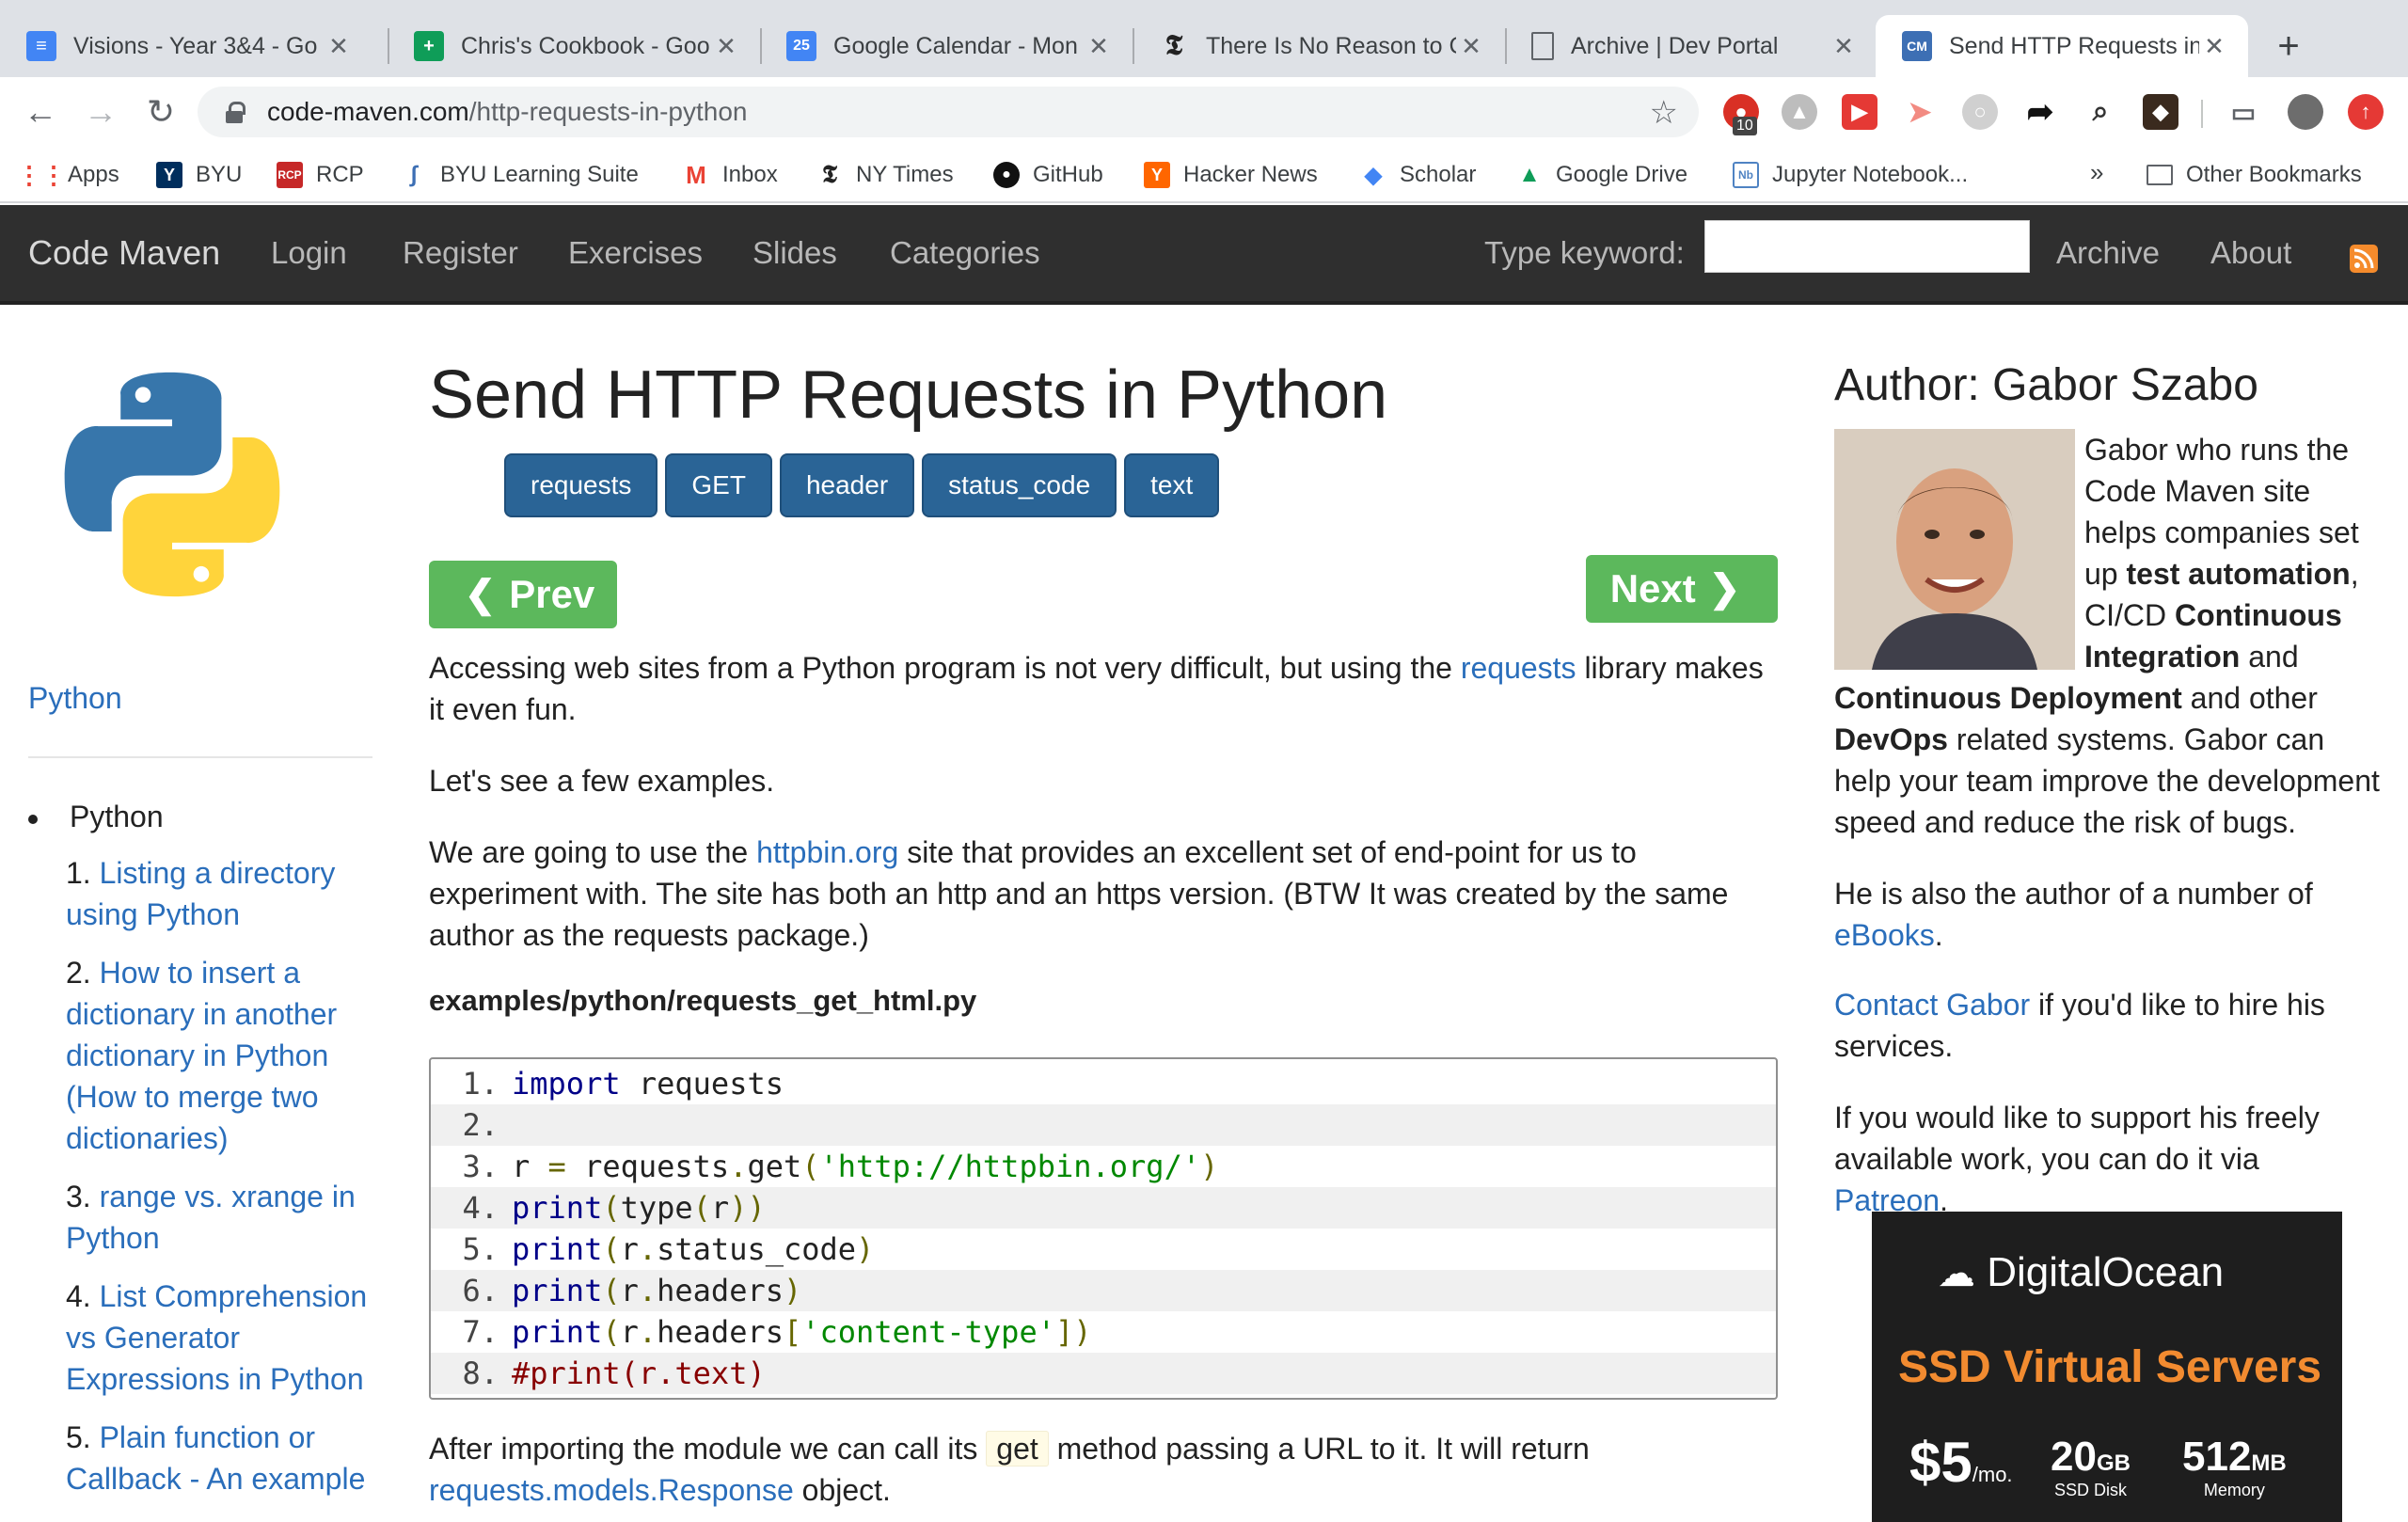  Describe the element at coordinates (1691, 46) in the screenshot. I see `browser-tab: Archive | Dev Portal ✕` at that location.